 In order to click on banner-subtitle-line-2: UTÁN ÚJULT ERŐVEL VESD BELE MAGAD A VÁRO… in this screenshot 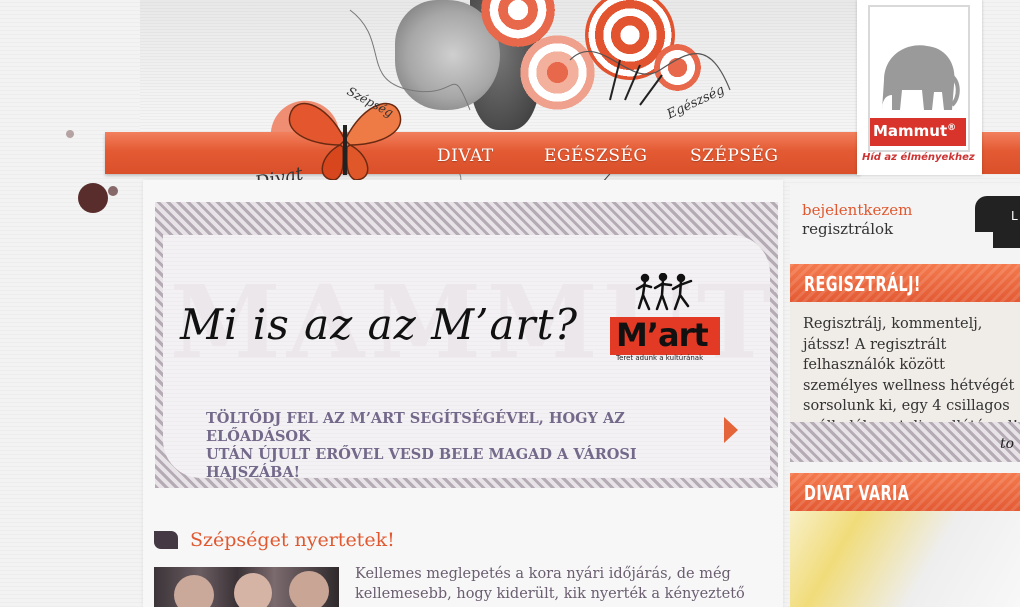, I will do `click(421, 463)`.